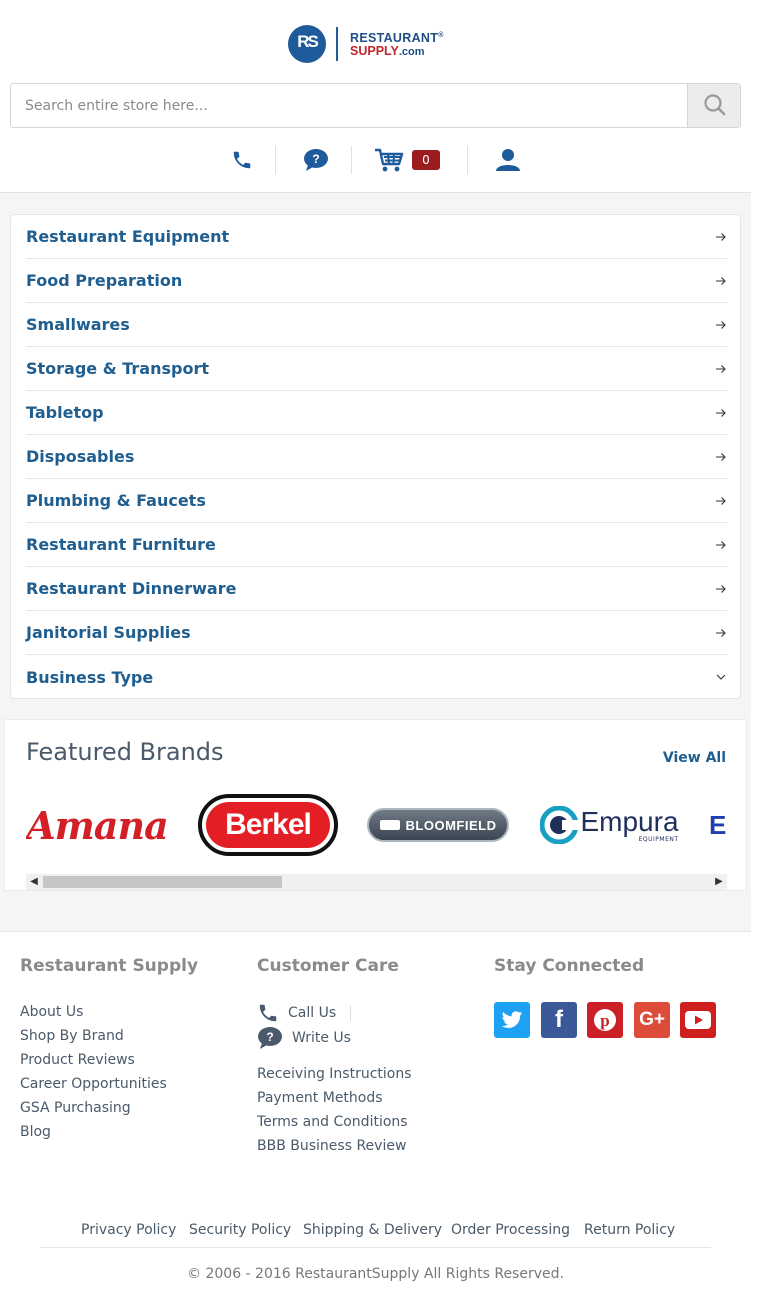 The height and width of the screenshot is (1310, 768). What do you see at coordinates (376, 501) in the screenshot?
I see `category-item: Plumbing & Faucets` at bounding box center [376, 501].